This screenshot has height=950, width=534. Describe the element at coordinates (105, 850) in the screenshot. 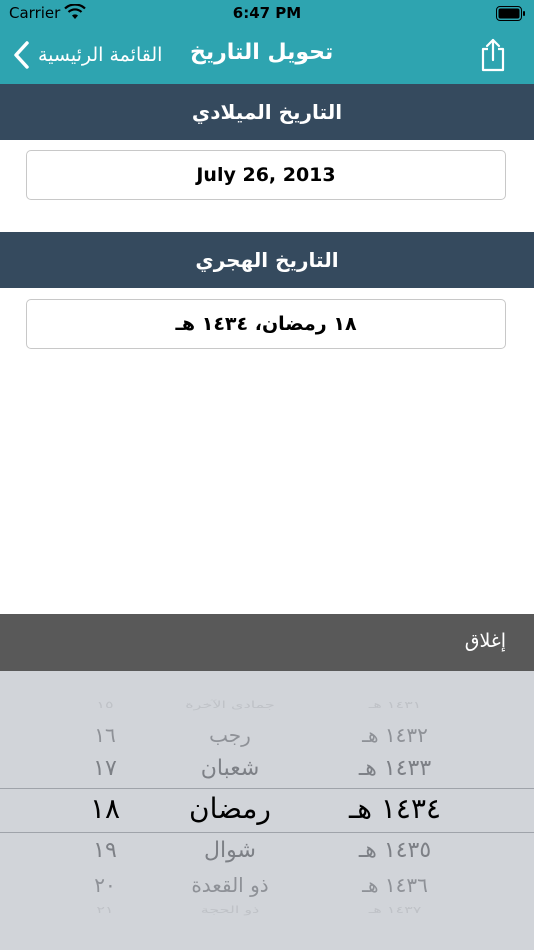

I see `day-option: ١٩` at that location.